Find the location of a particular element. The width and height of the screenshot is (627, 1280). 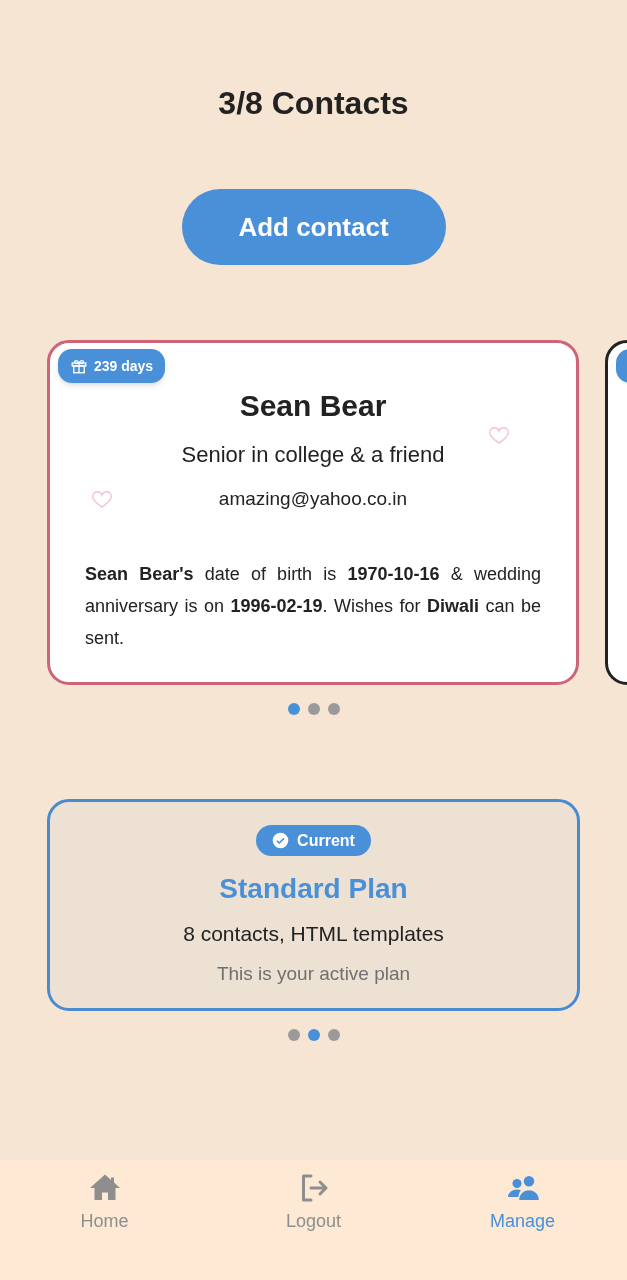

page-title: 3/8 Contacts is located at coordinates (313, 103).